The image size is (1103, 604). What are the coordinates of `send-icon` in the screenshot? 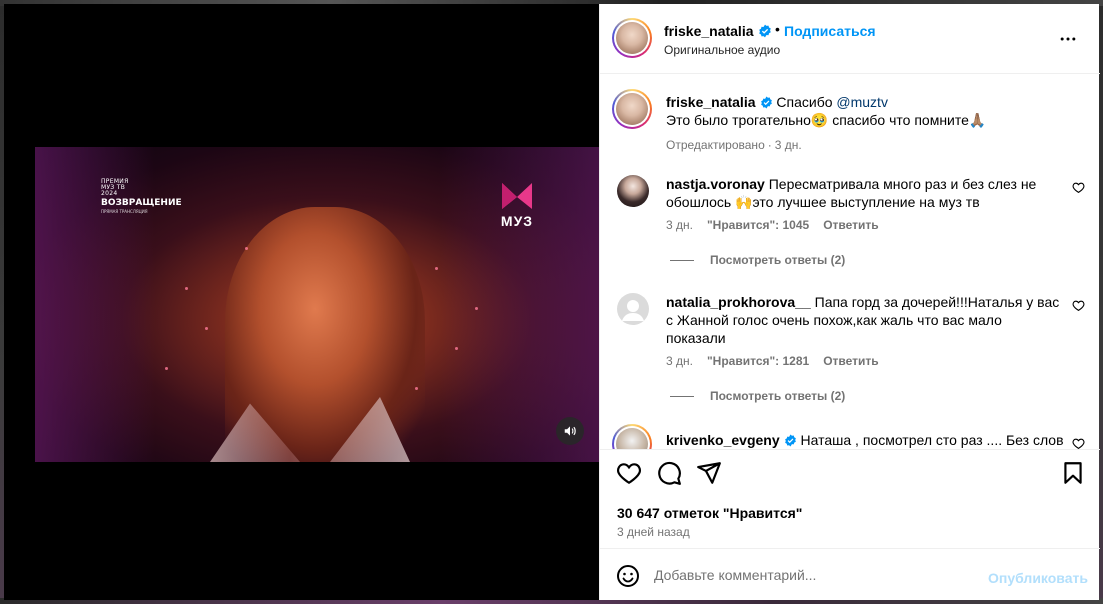 It's located at (709, 473).